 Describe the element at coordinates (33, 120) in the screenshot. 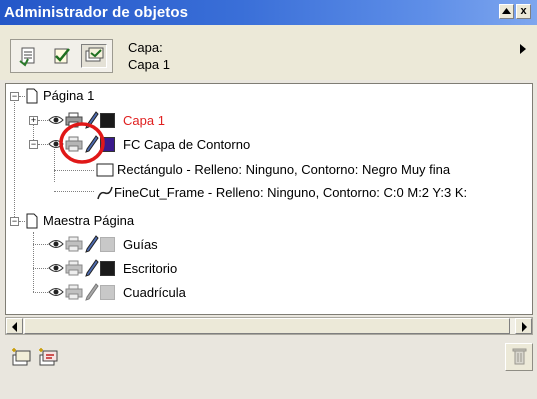

I see `expand-toggle: +` at that location.